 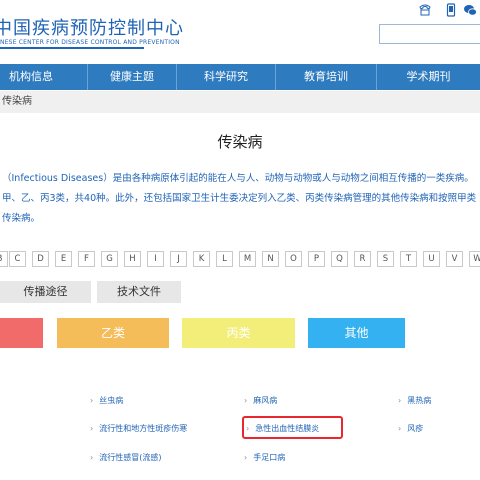 What do you see at coordinates (132, 77) in the screenshot?
I see `nav-item-health: 健康主题` at bounding box center [132, 77].